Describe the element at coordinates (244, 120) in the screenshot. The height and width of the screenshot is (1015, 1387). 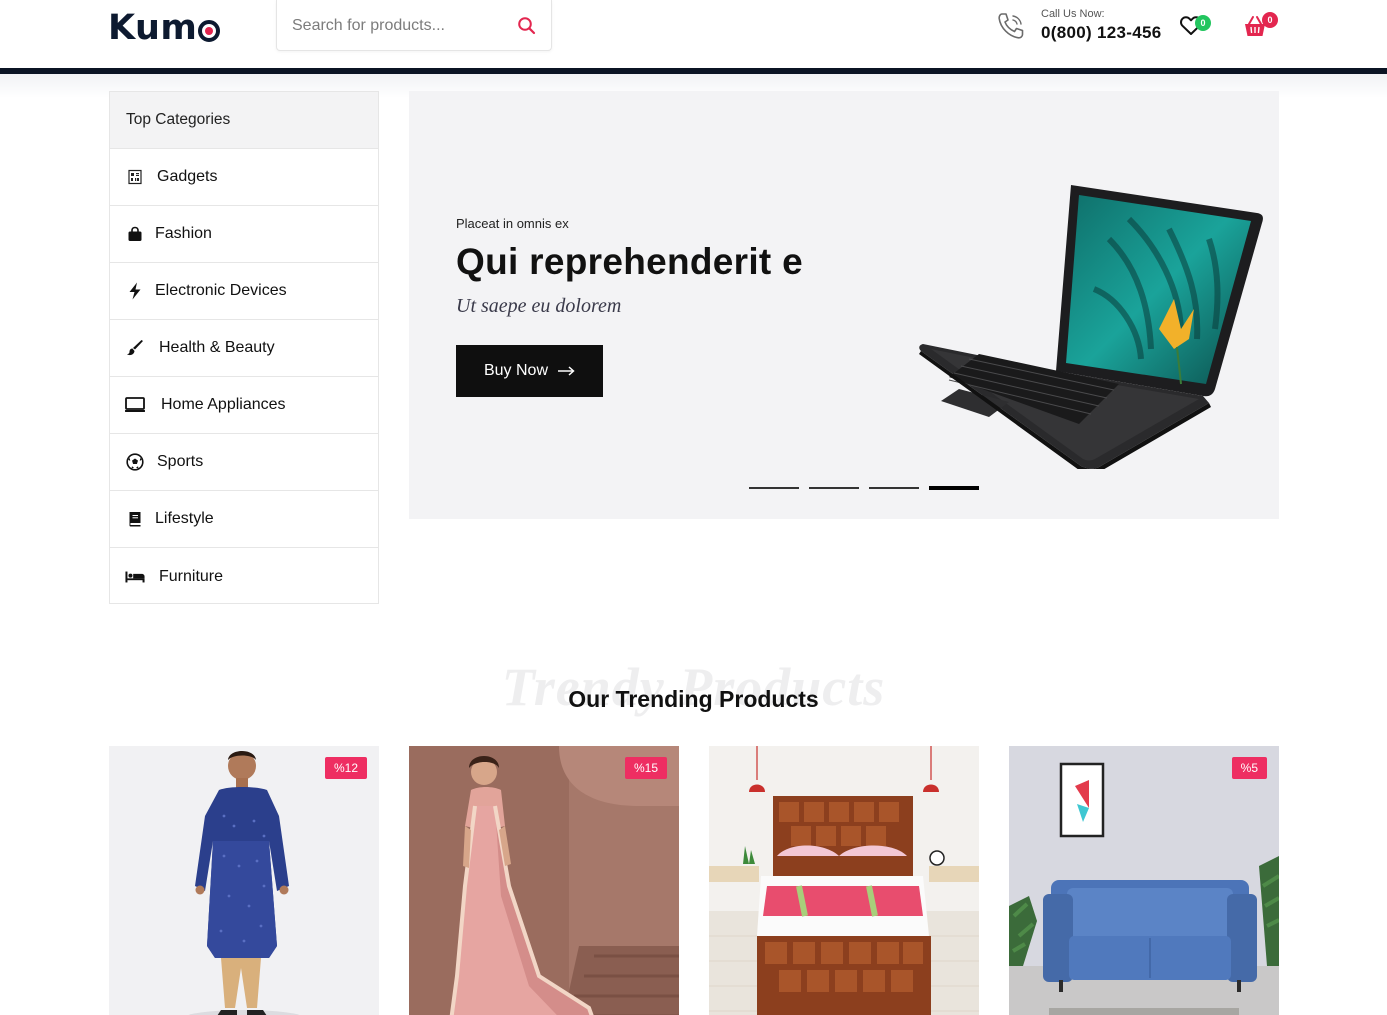
I see `category-sidebar-title: Top Categories` at that location.